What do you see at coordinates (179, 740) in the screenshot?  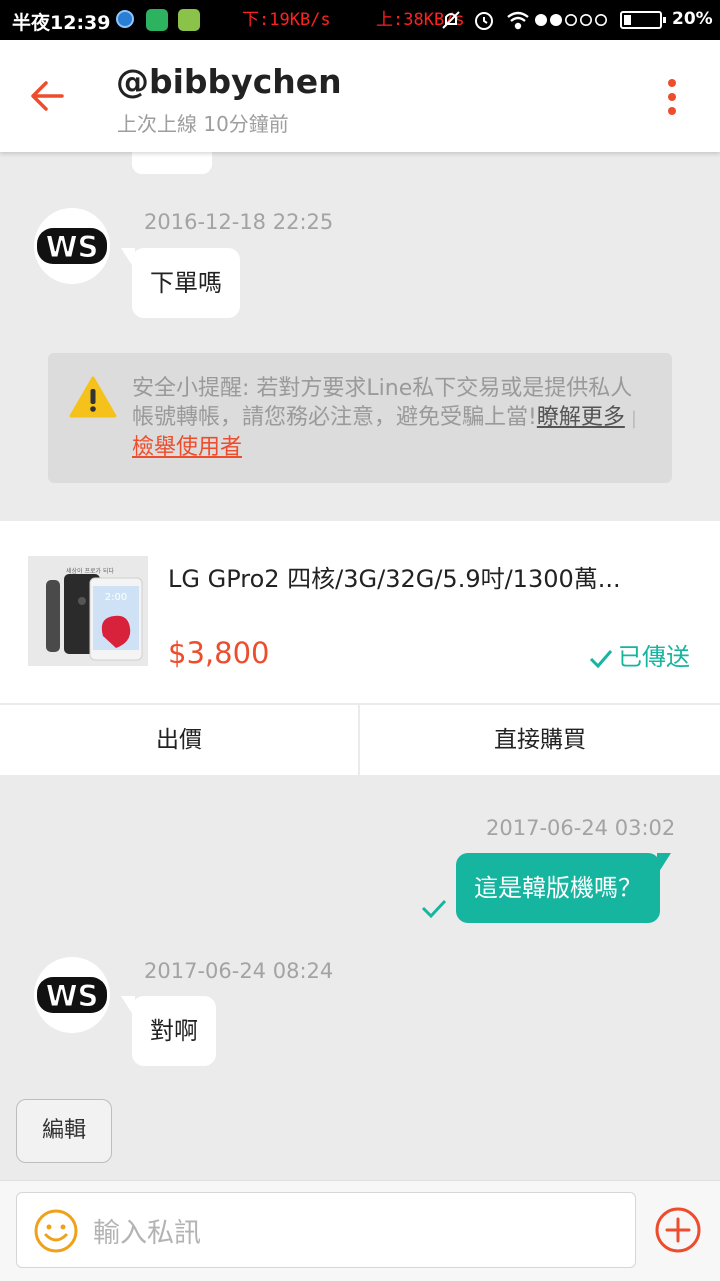 I see `make-offer-button: 出價` at bounding box center [179, 740].